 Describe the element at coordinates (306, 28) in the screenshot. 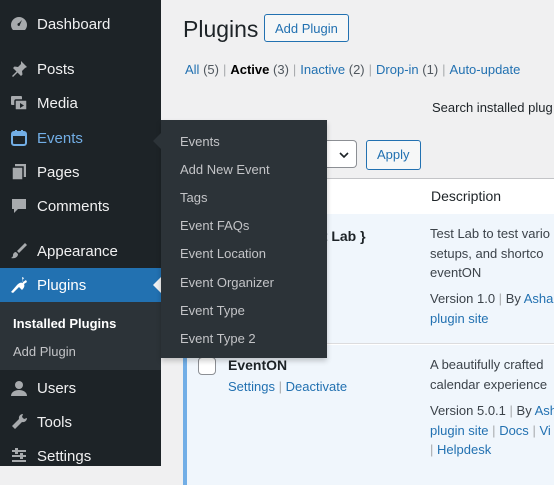

I see `add-plugin-button: Add Plugin` at that location.